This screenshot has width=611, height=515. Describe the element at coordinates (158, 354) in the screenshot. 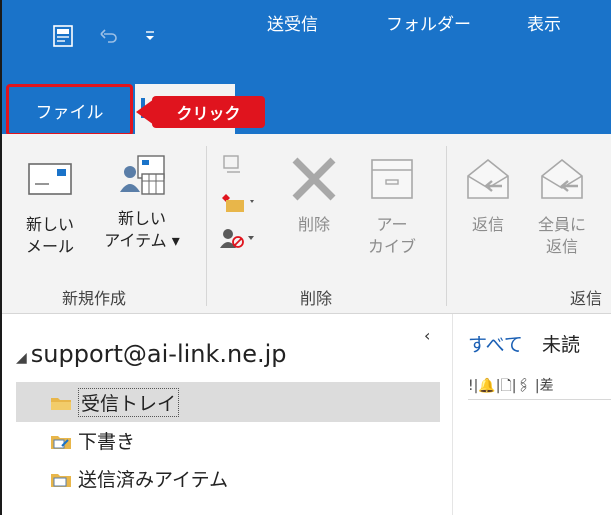

I see `account-email: support@ai-link.ne.jp` at that location.